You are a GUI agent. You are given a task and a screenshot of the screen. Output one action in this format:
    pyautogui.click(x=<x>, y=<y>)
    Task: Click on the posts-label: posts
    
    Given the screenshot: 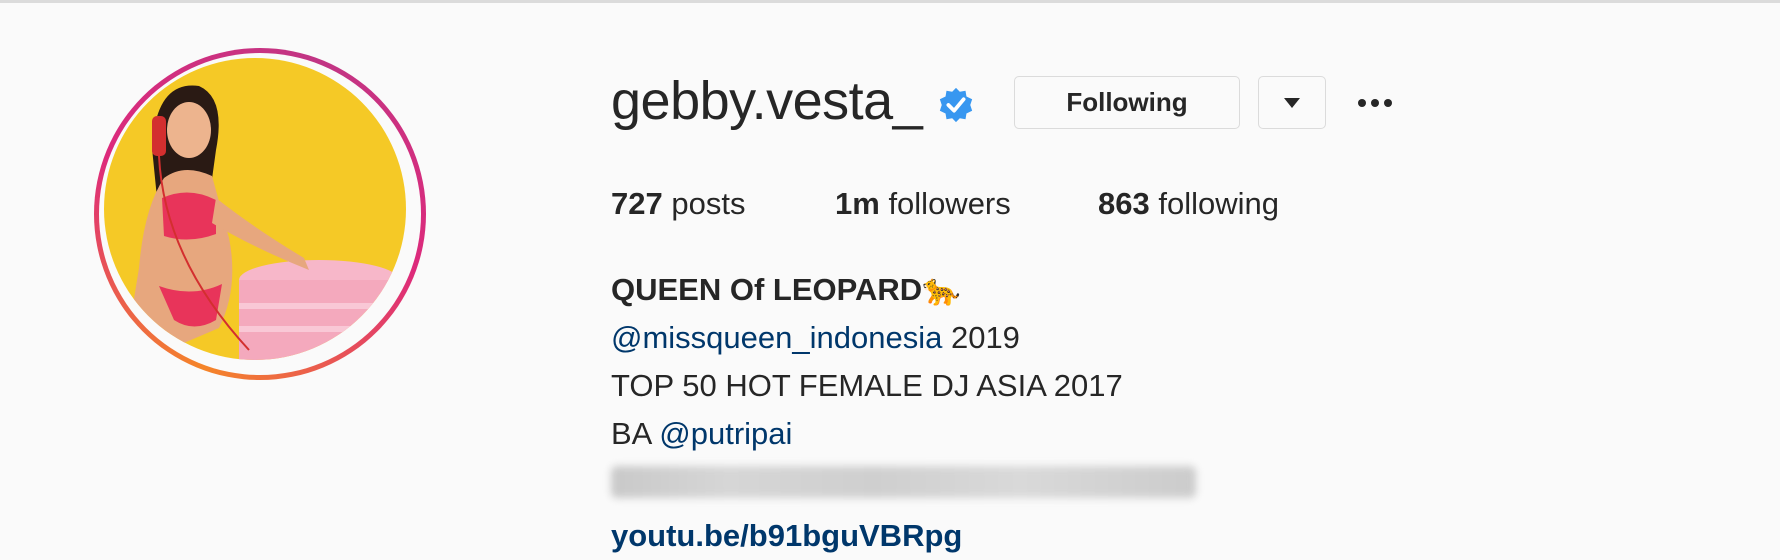 What is the action you would take?
    pyautogui.click(x=708, y=203)
    